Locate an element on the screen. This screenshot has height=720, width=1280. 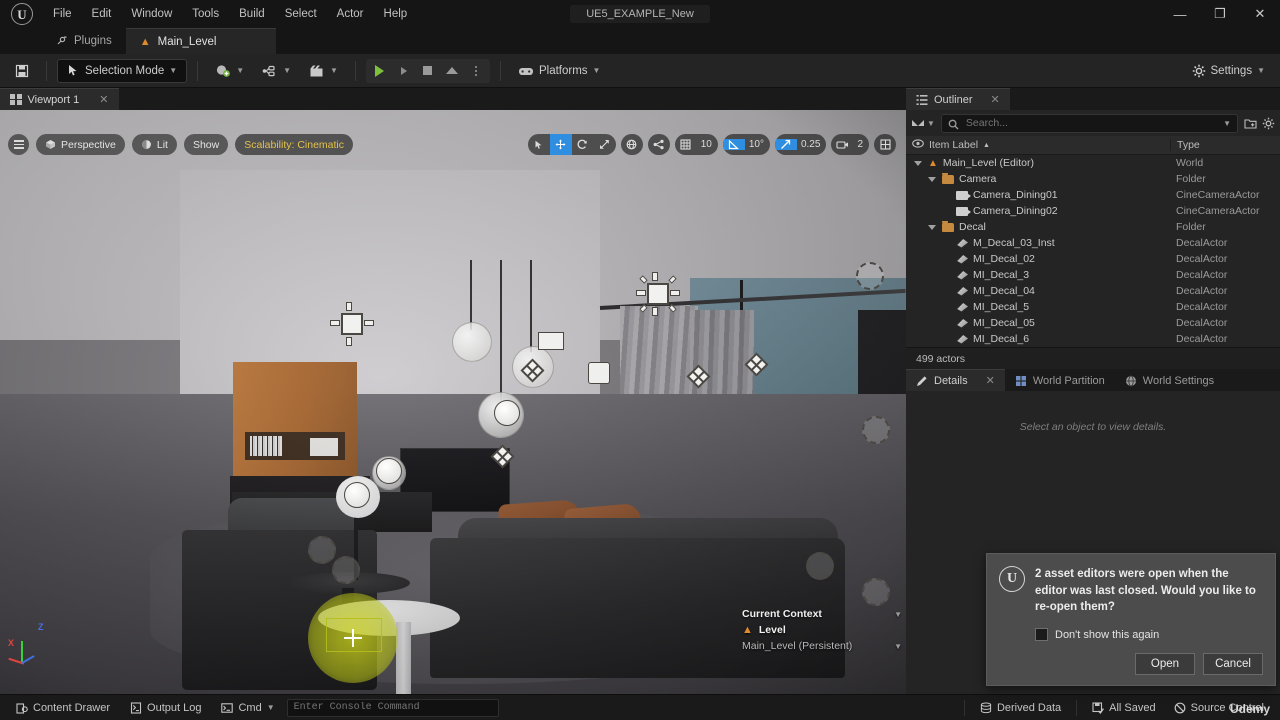
source-control-button: Source Control is located at coordinates (1219, 708).